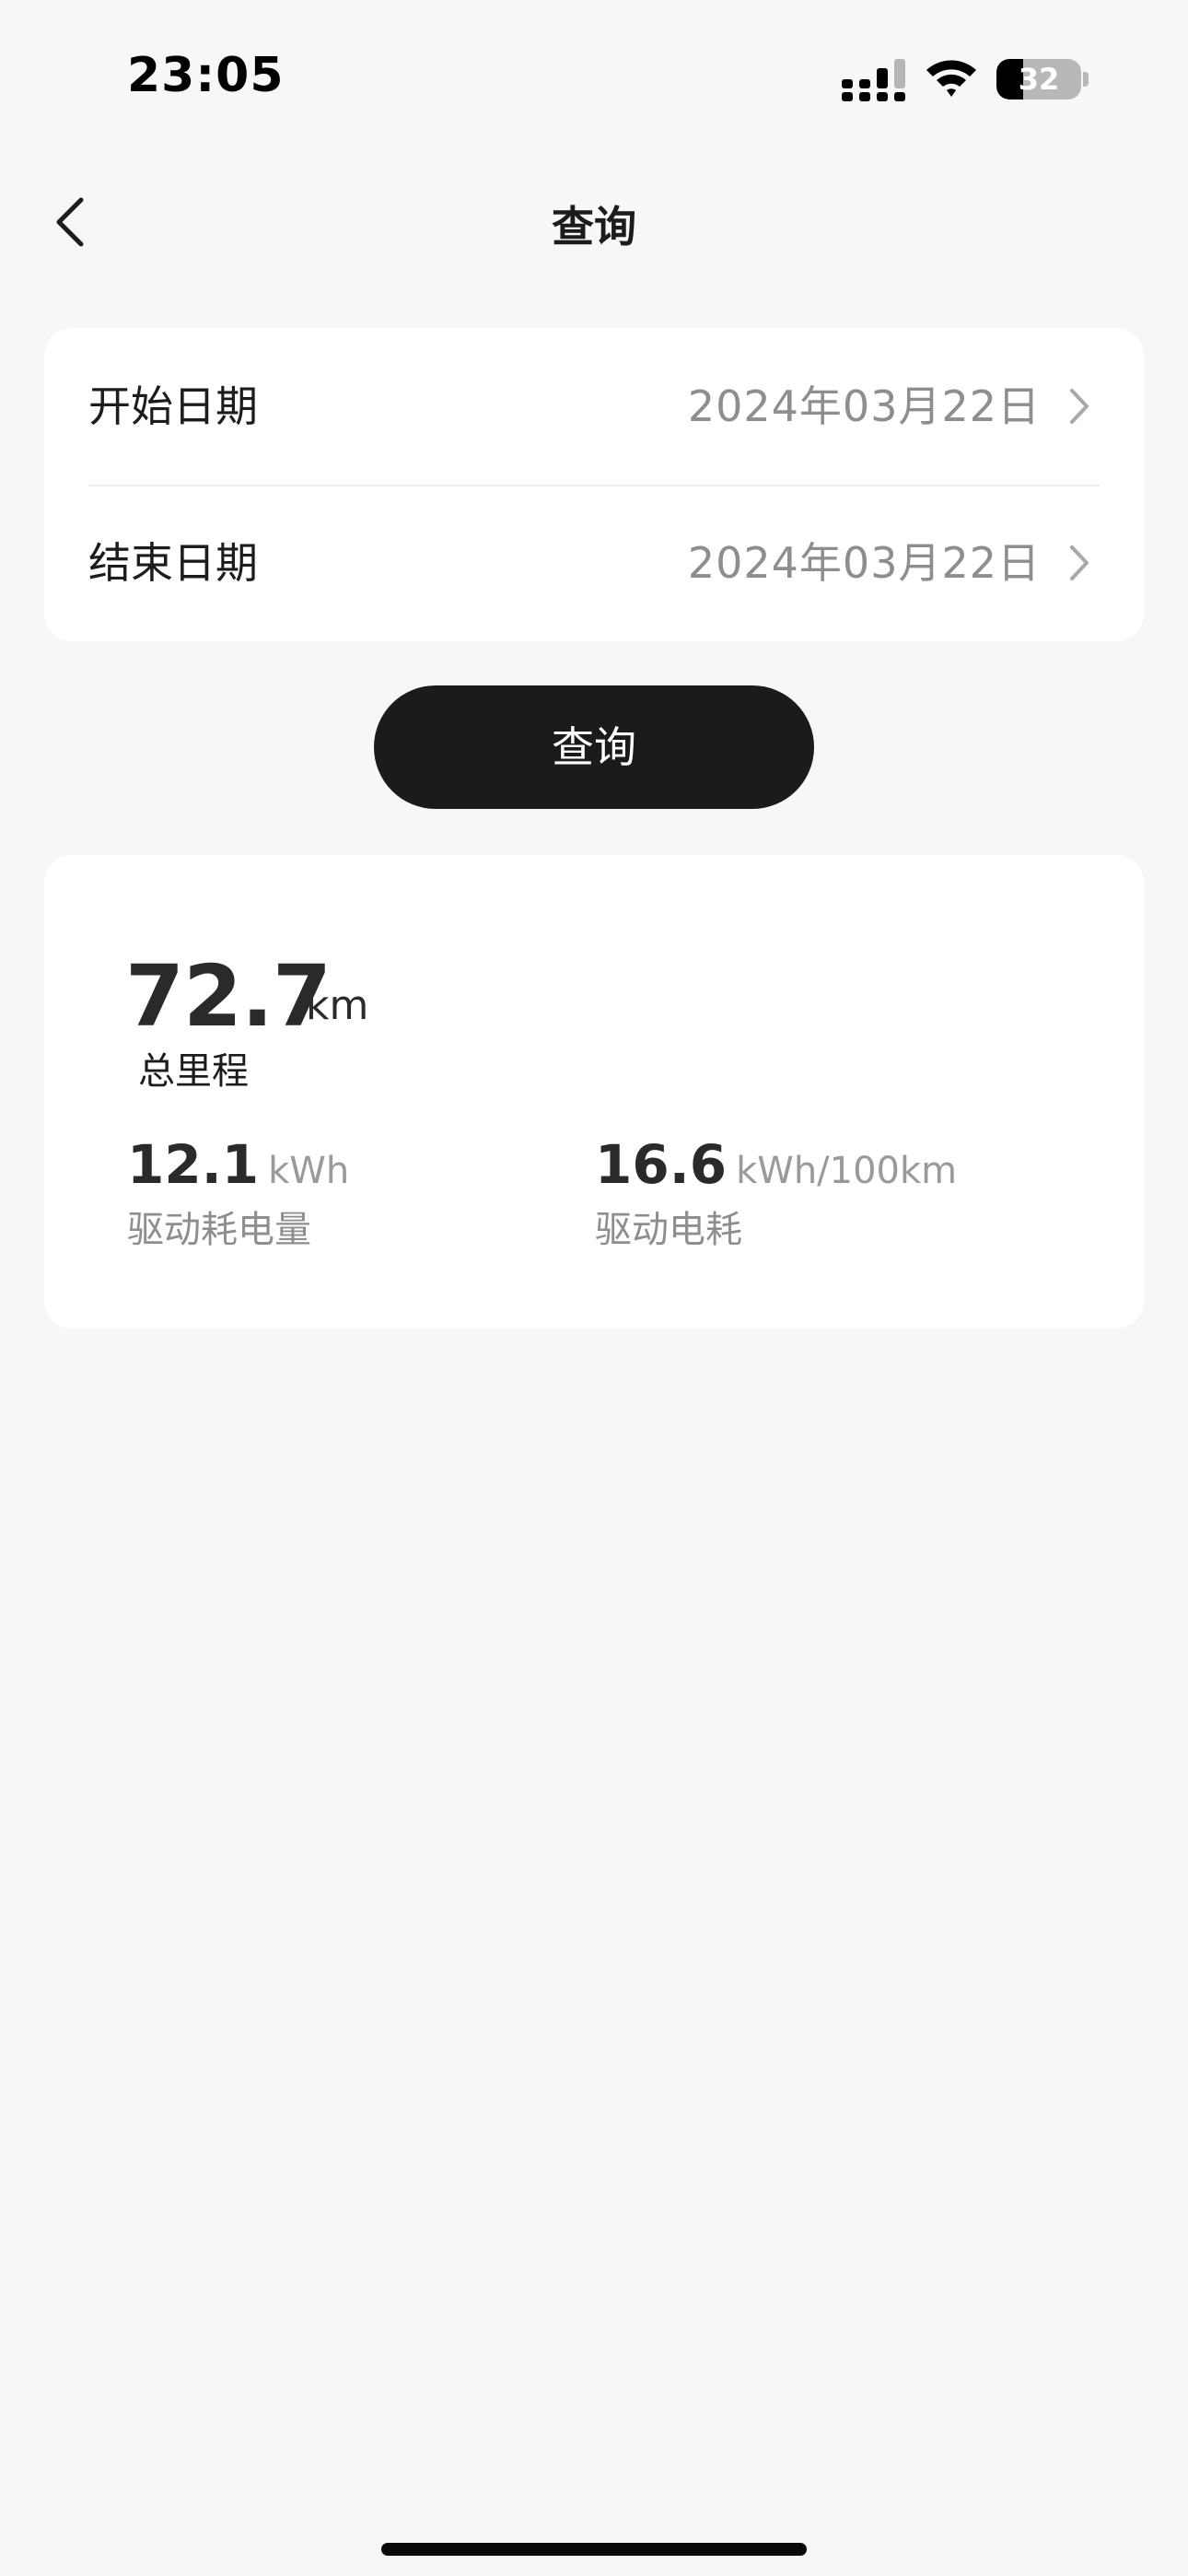 Image resolution: width=1188 pixels, height=2576 pixels. Describe the element at coordinates (173, 406) in the screenshot. I see `start-date-label: 开始日期` at that location.